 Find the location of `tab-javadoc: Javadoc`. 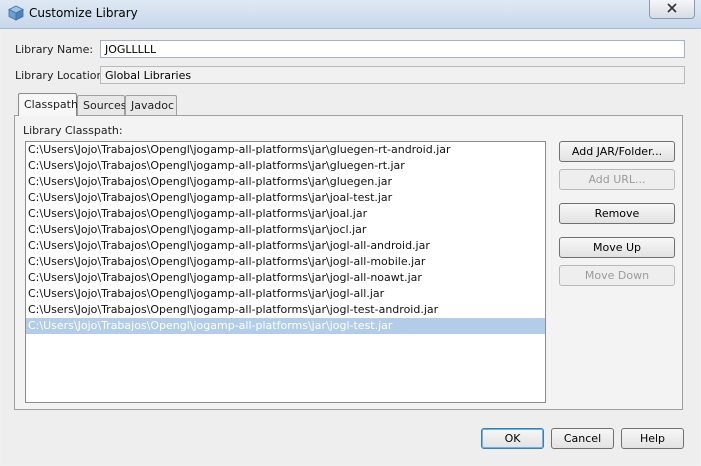

tab-javadoc: Javadoc is located at coordinates (151, 105).